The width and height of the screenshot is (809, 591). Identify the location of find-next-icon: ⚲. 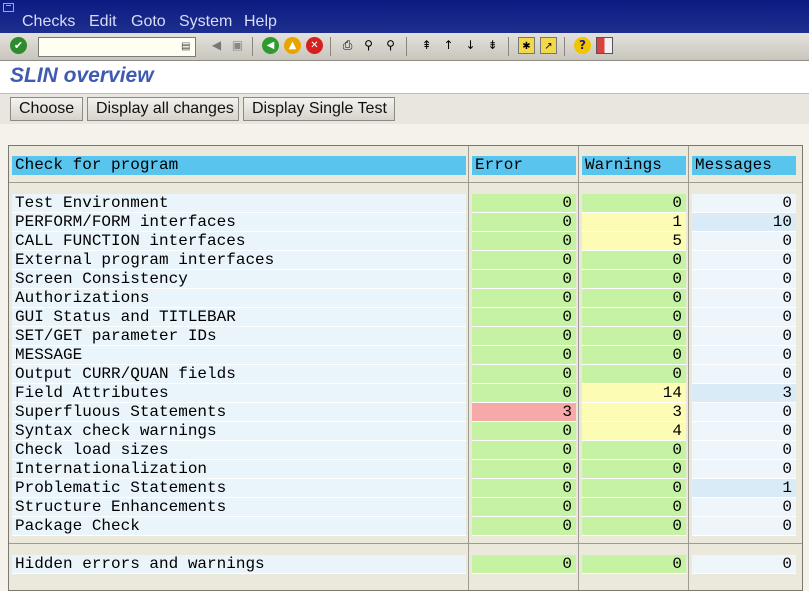
(390, 45).